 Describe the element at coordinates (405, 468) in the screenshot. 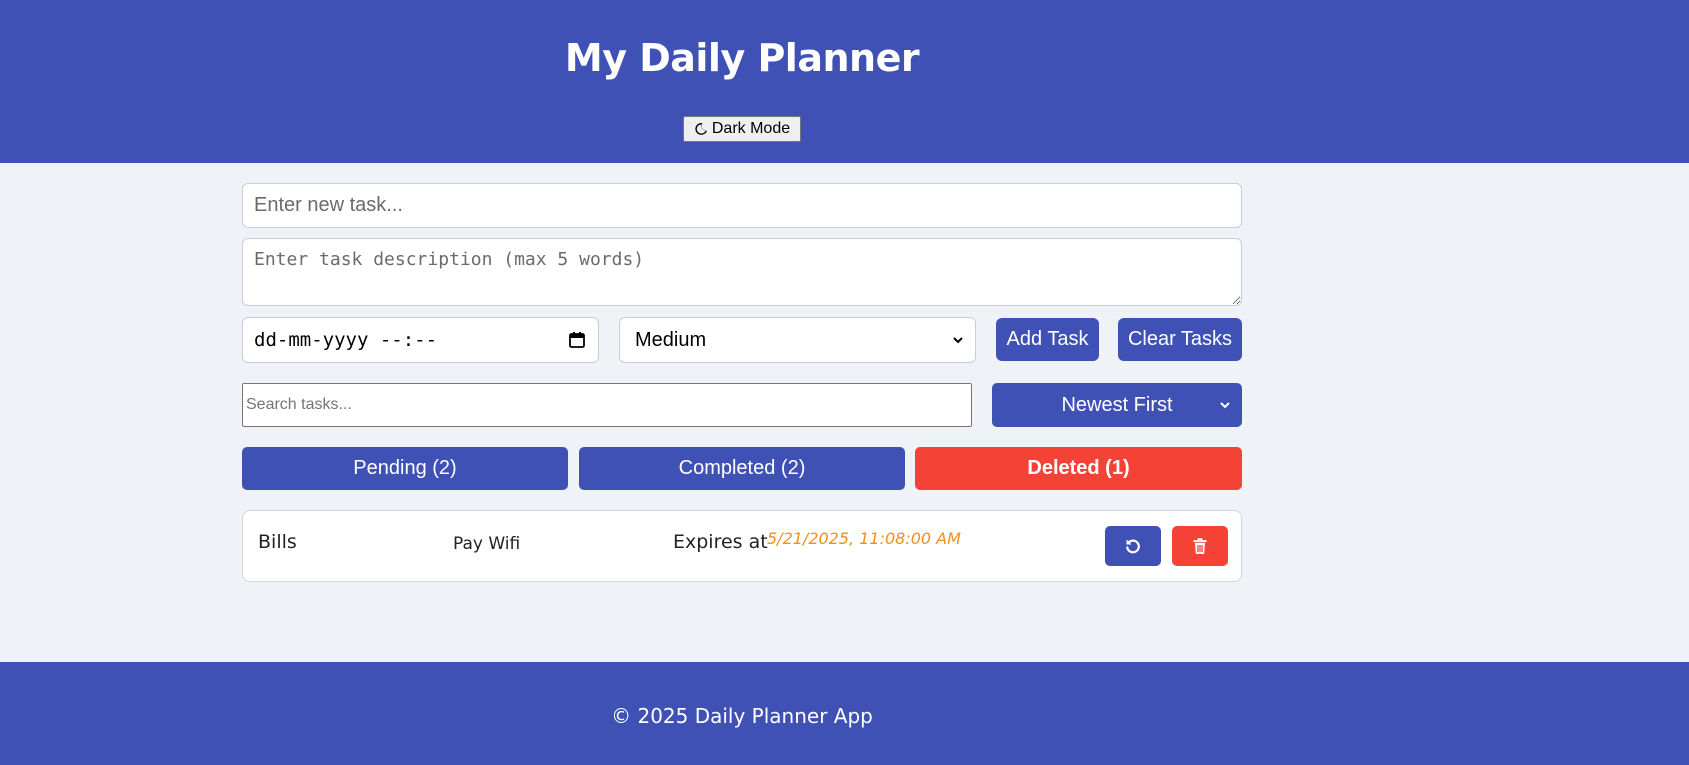

I see `tab-pending: Pending (2)` at that location.